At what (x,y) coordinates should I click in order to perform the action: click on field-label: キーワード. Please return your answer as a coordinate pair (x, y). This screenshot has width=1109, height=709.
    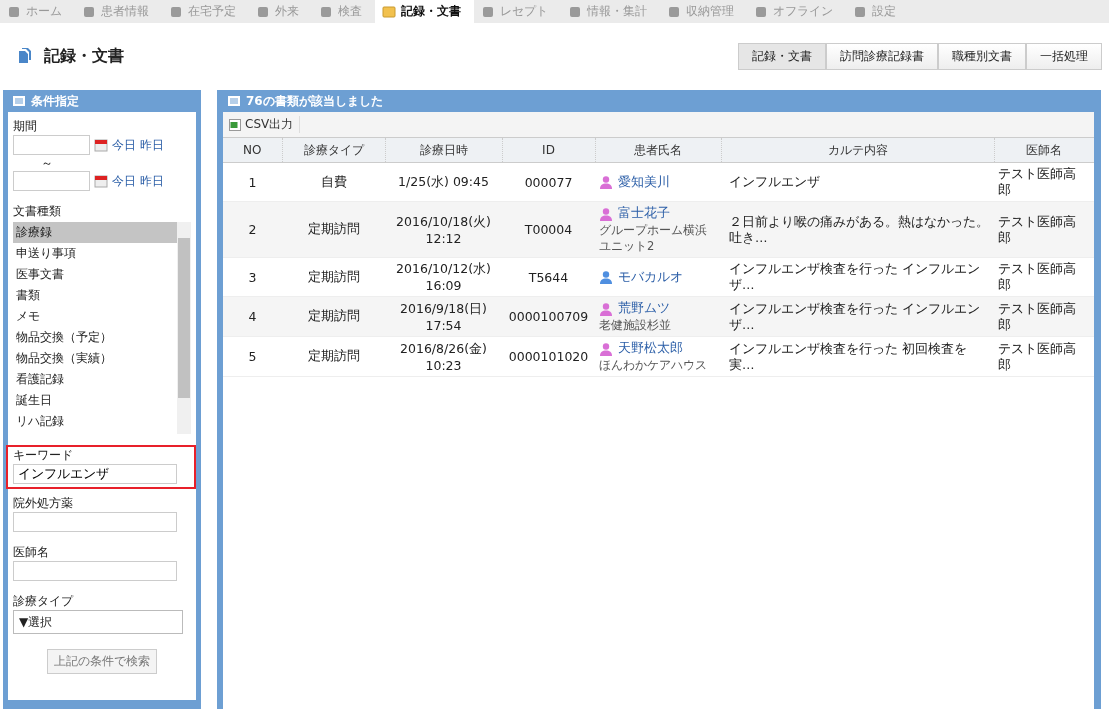
    Looking at the image, I should click on (43, 455).